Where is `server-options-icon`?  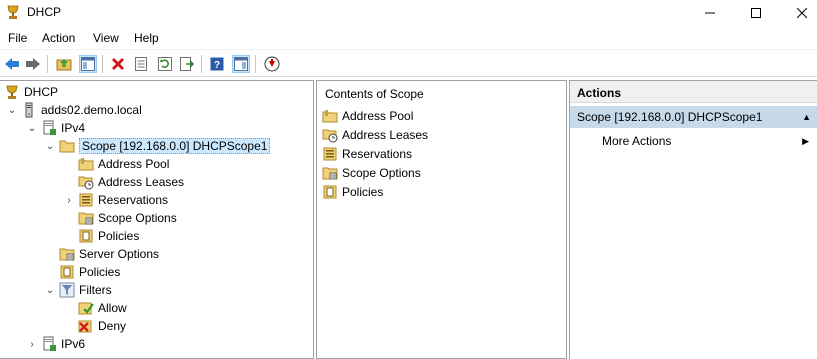
server-options-icon is located at coordinates (67, 254).